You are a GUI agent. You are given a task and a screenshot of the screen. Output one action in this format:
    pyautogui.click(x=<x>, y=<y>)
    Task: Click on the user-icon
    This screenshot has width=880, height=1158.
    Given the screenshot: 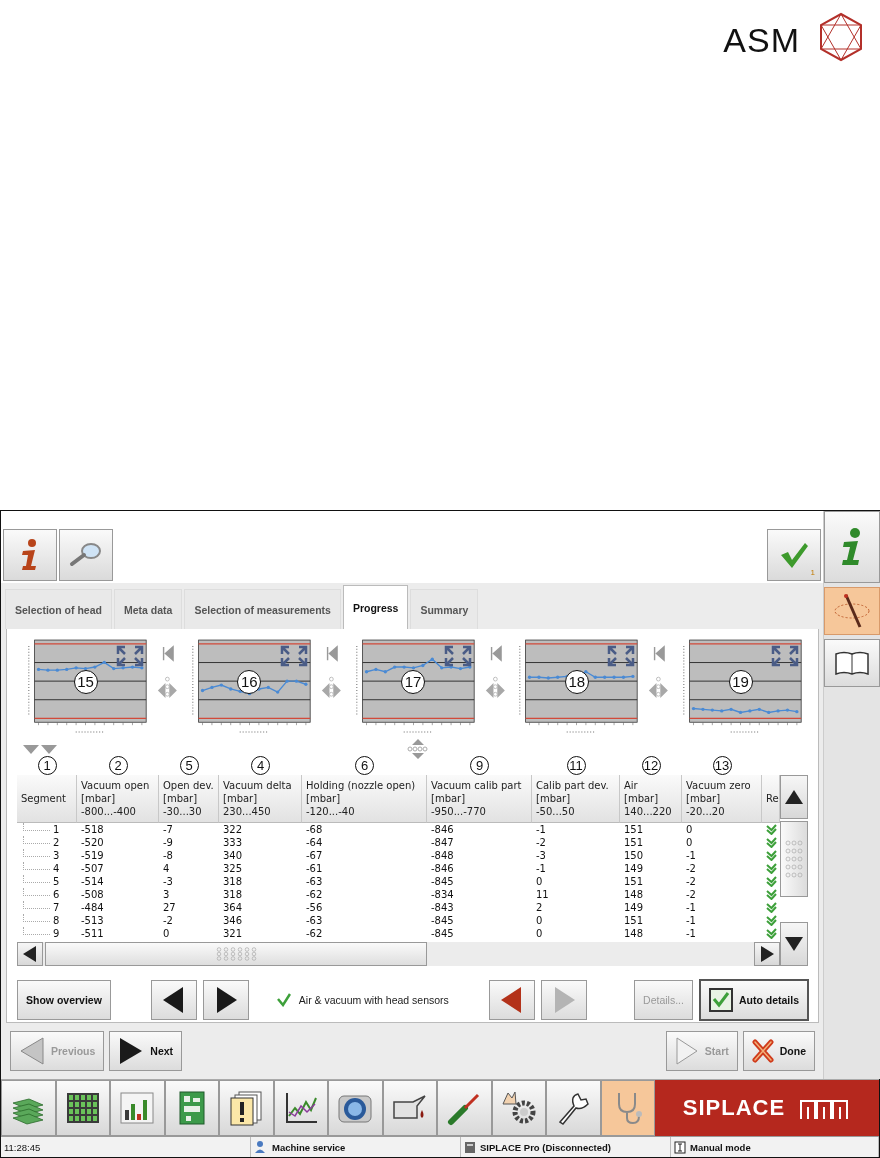 What is the action you would take?
    pyautogui.click(x=261, y=1147)
    